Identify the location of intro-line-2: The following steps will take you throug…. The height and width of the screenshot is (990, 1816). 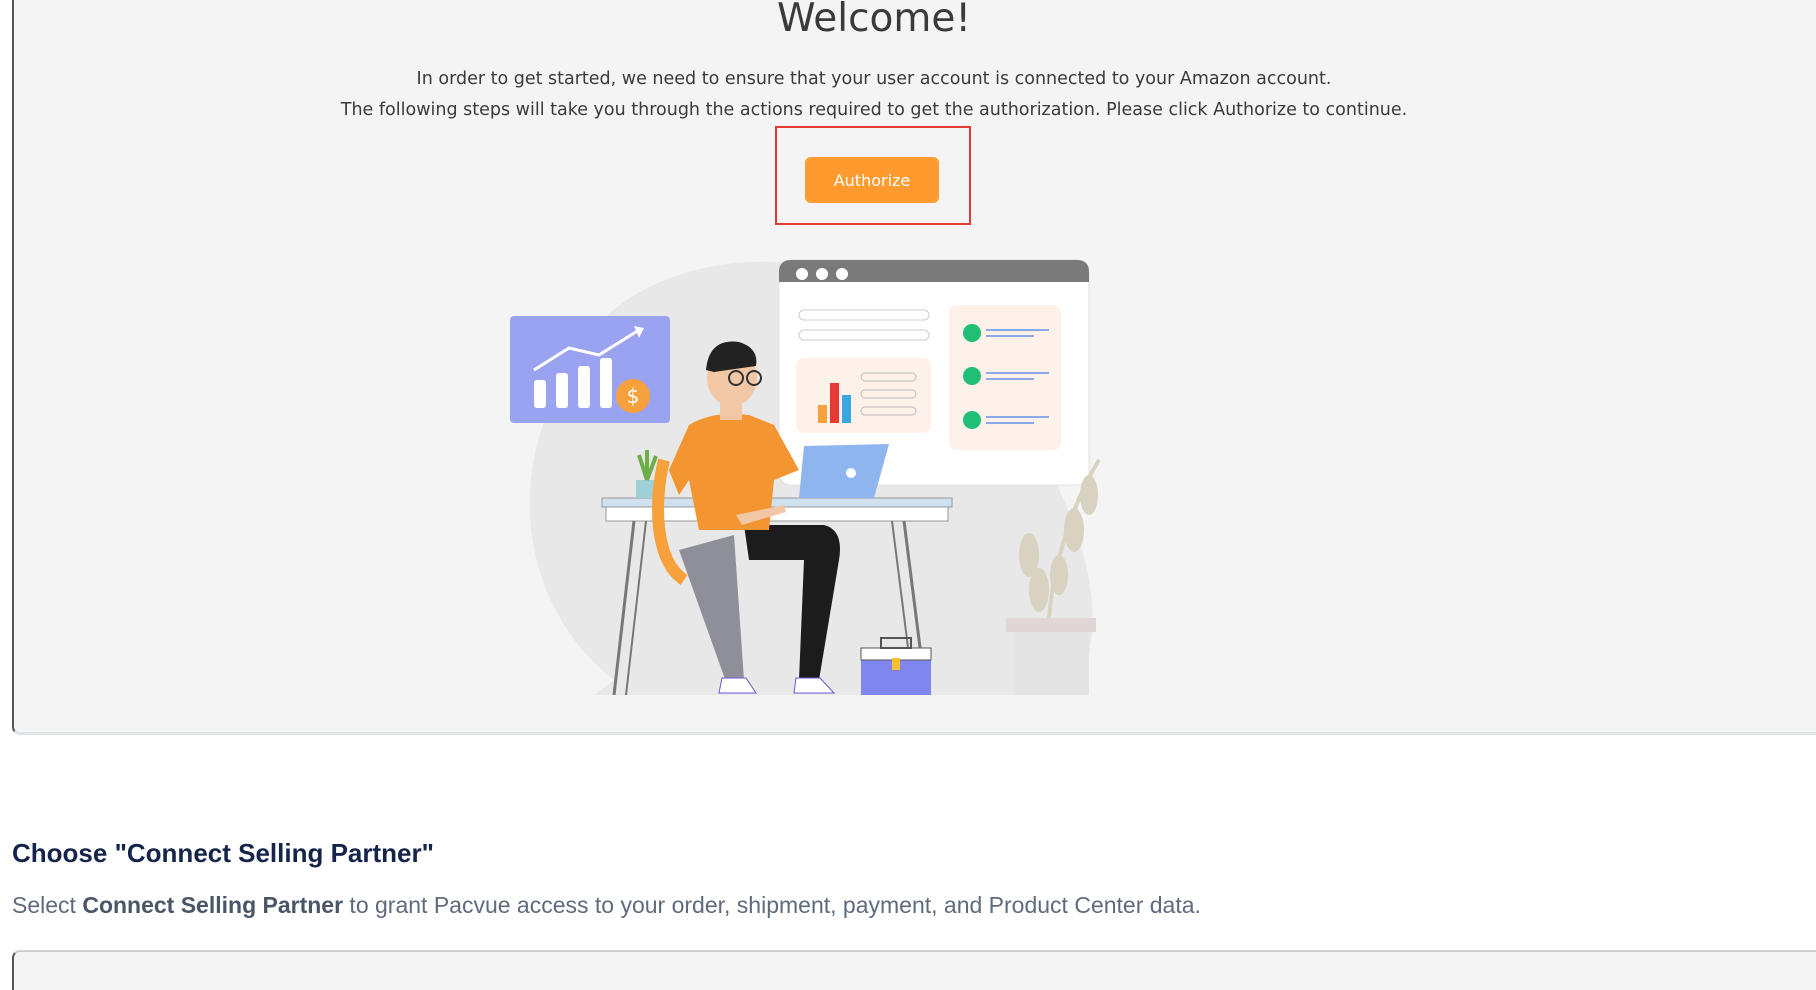
(874, 110).